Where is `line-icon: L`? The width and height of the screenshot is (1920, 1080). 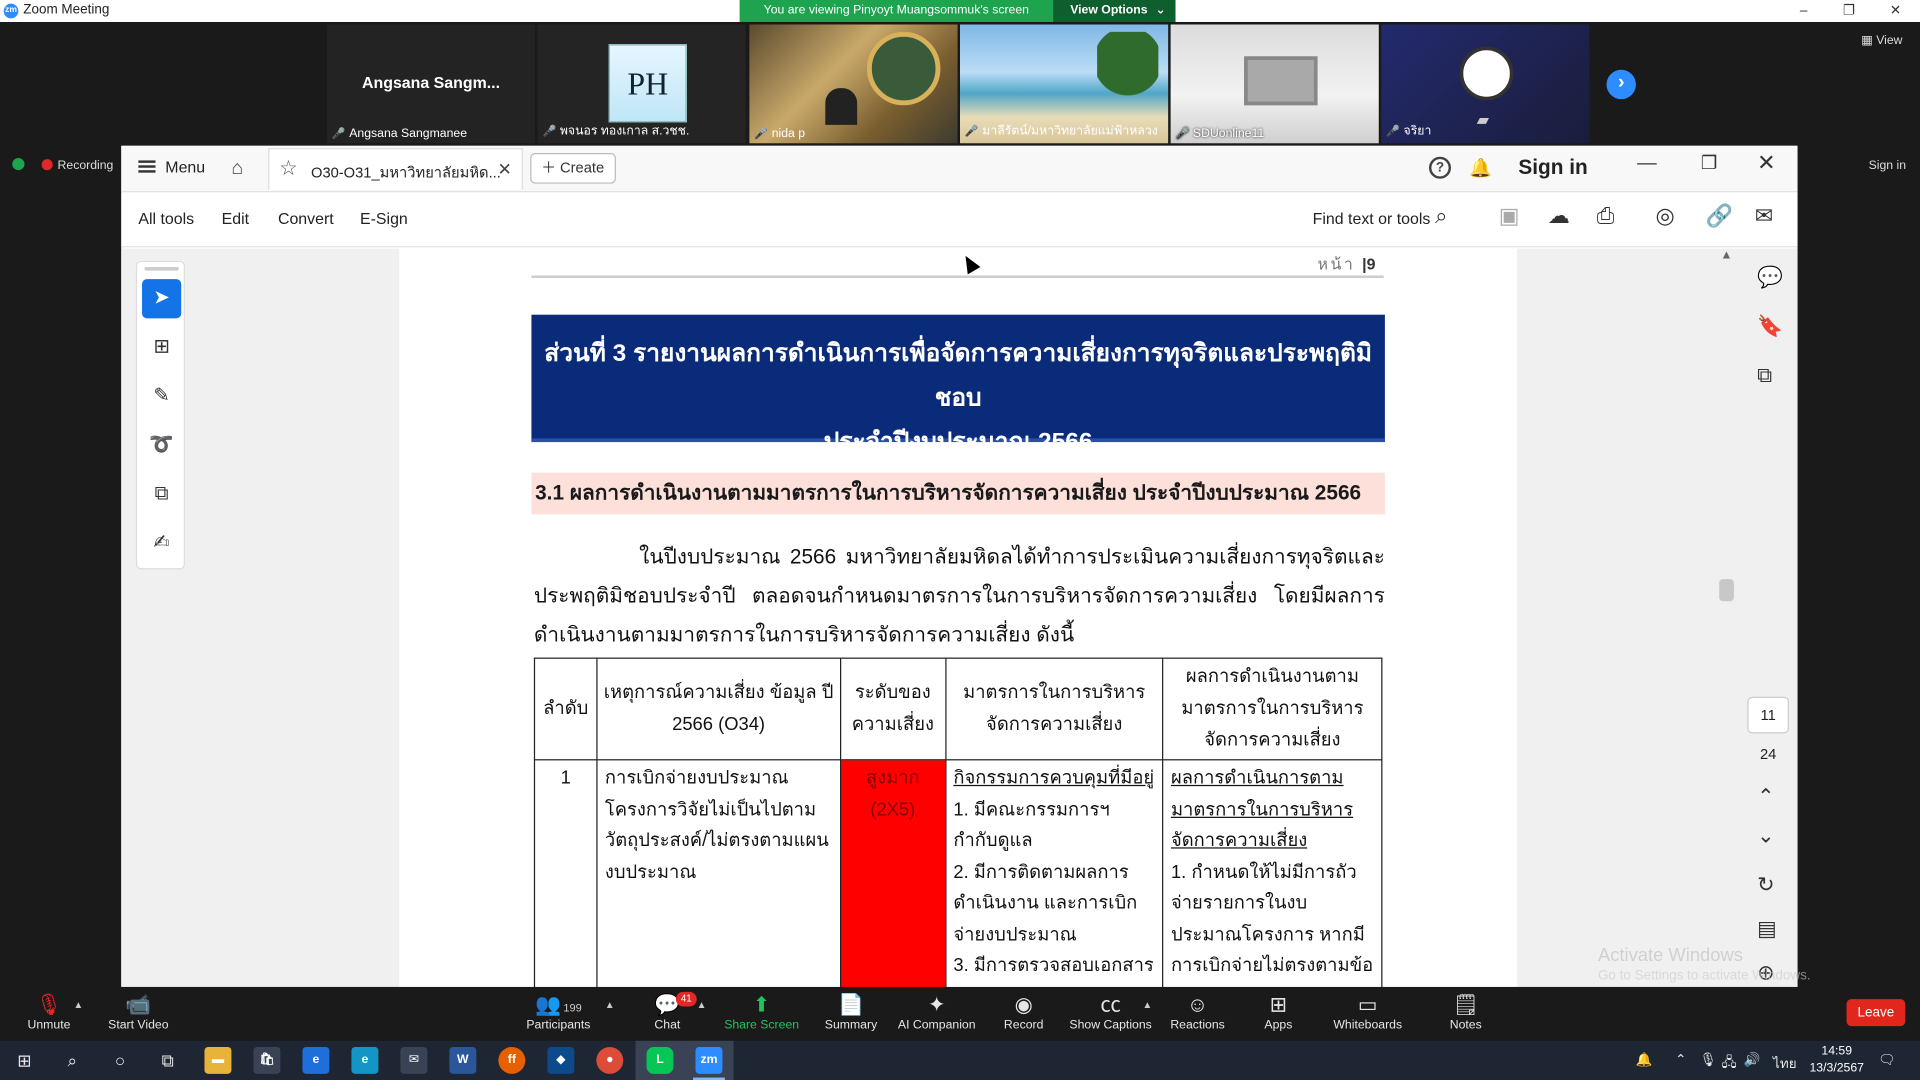
line-icon: L is located at coordinates (660, 1060).